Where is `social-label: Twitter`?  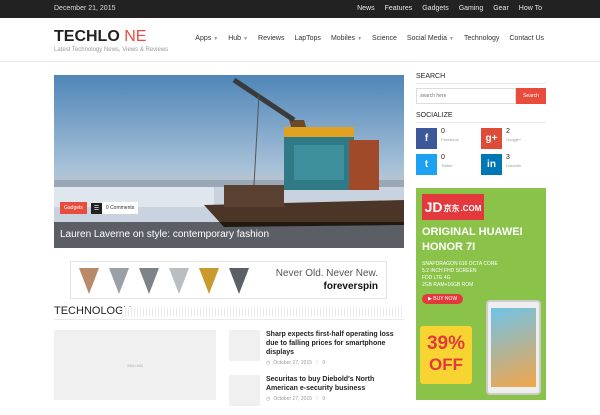
social-label: Twitter is located at coordinates (447, 165).